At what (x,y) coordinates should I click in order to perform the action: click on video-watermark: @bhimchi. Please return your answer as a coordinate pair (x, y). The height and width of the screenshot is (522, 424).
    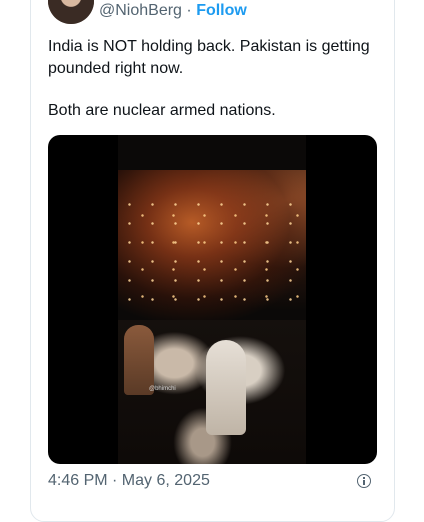
    Looking at the image, I should click on (162, 389).